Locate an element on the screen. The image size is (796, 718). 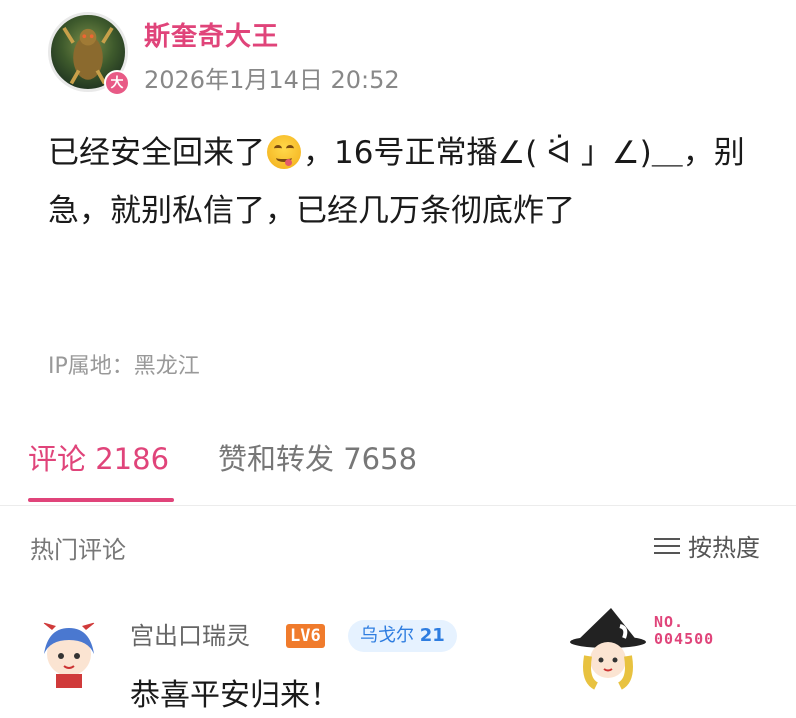
decoration-number-label: NO. is located at coordinates (669, 622).